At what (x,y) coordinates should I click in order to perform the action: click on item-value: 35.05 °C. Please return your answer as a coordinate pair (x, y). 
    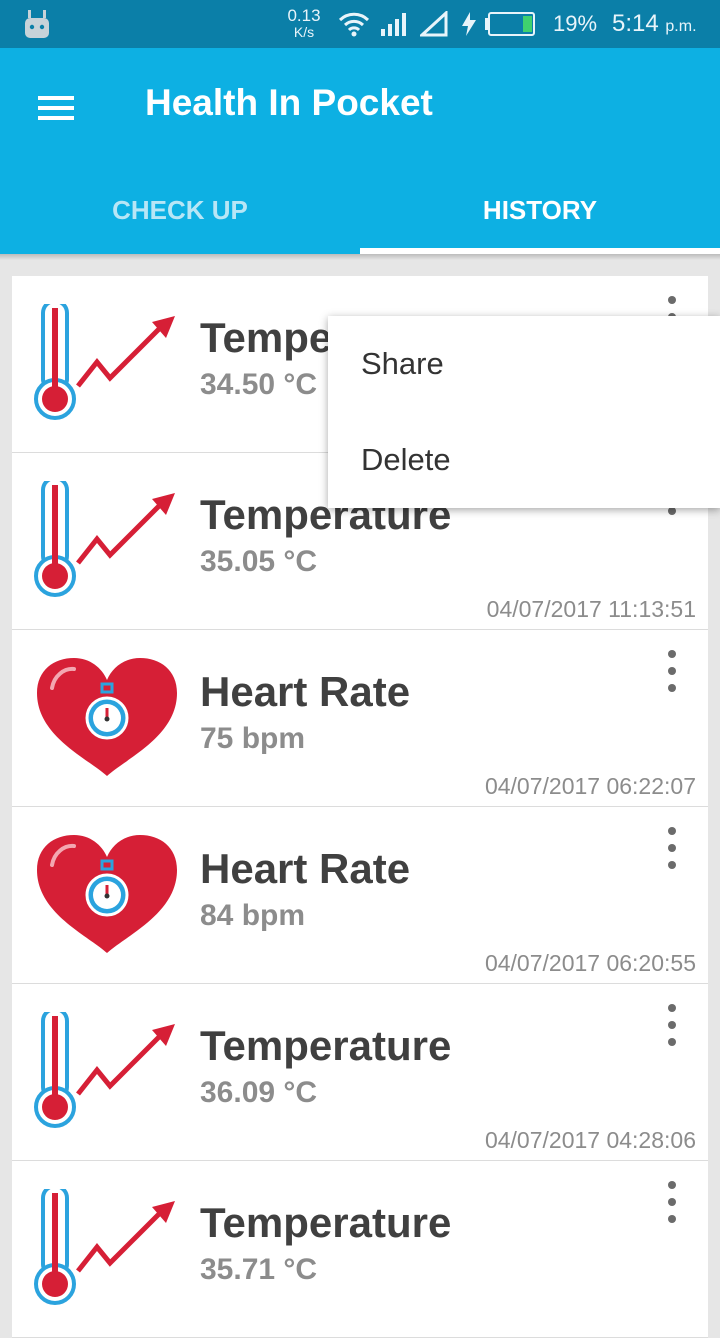
    Looking at the image, I should click on (259, 561).